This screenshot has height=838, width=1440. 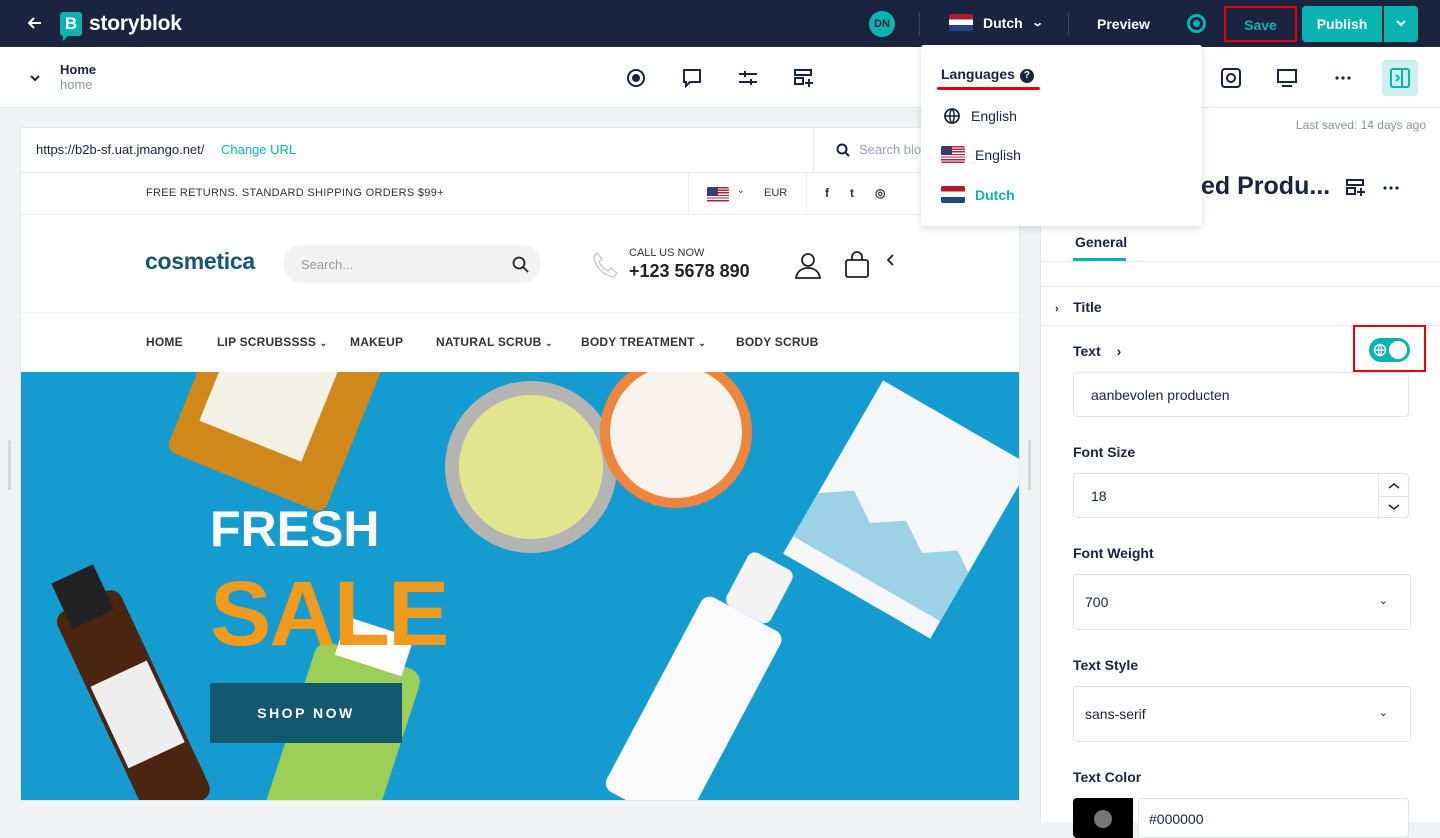 What do you see at coordinates (980, 116) in the screenshot?
I see `language-option-default: English` at bounding box center [980, 116].